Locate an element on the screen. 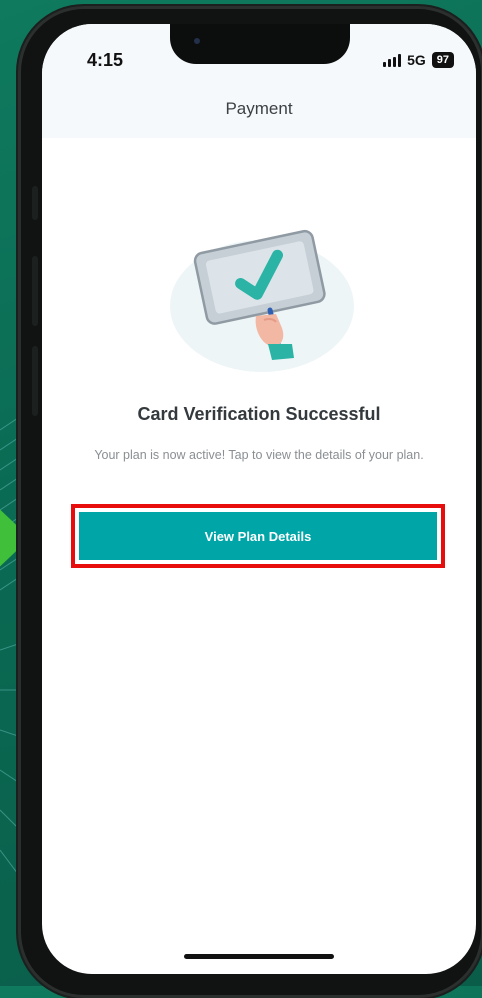 This screenshot has width=482, height=998. page-title: Payment is located at coordinates (259, 108).